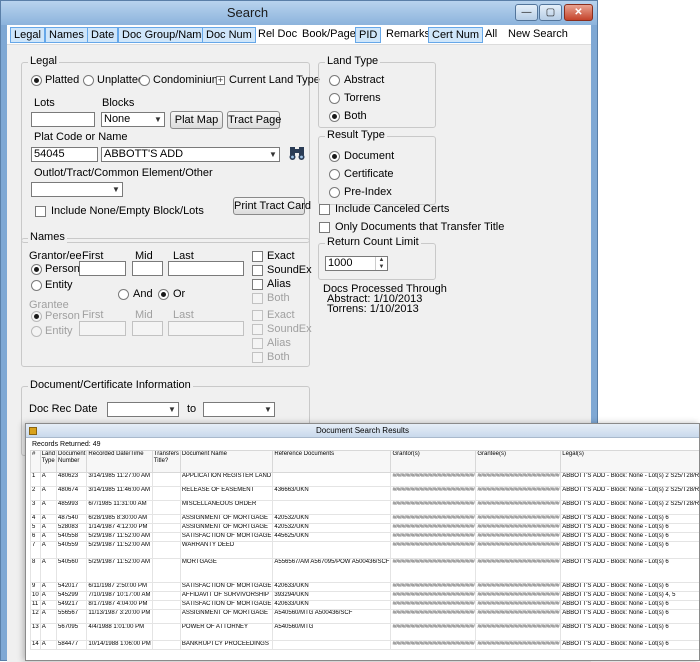  I want to click on outlot-select: ▼, so click(77, 189).